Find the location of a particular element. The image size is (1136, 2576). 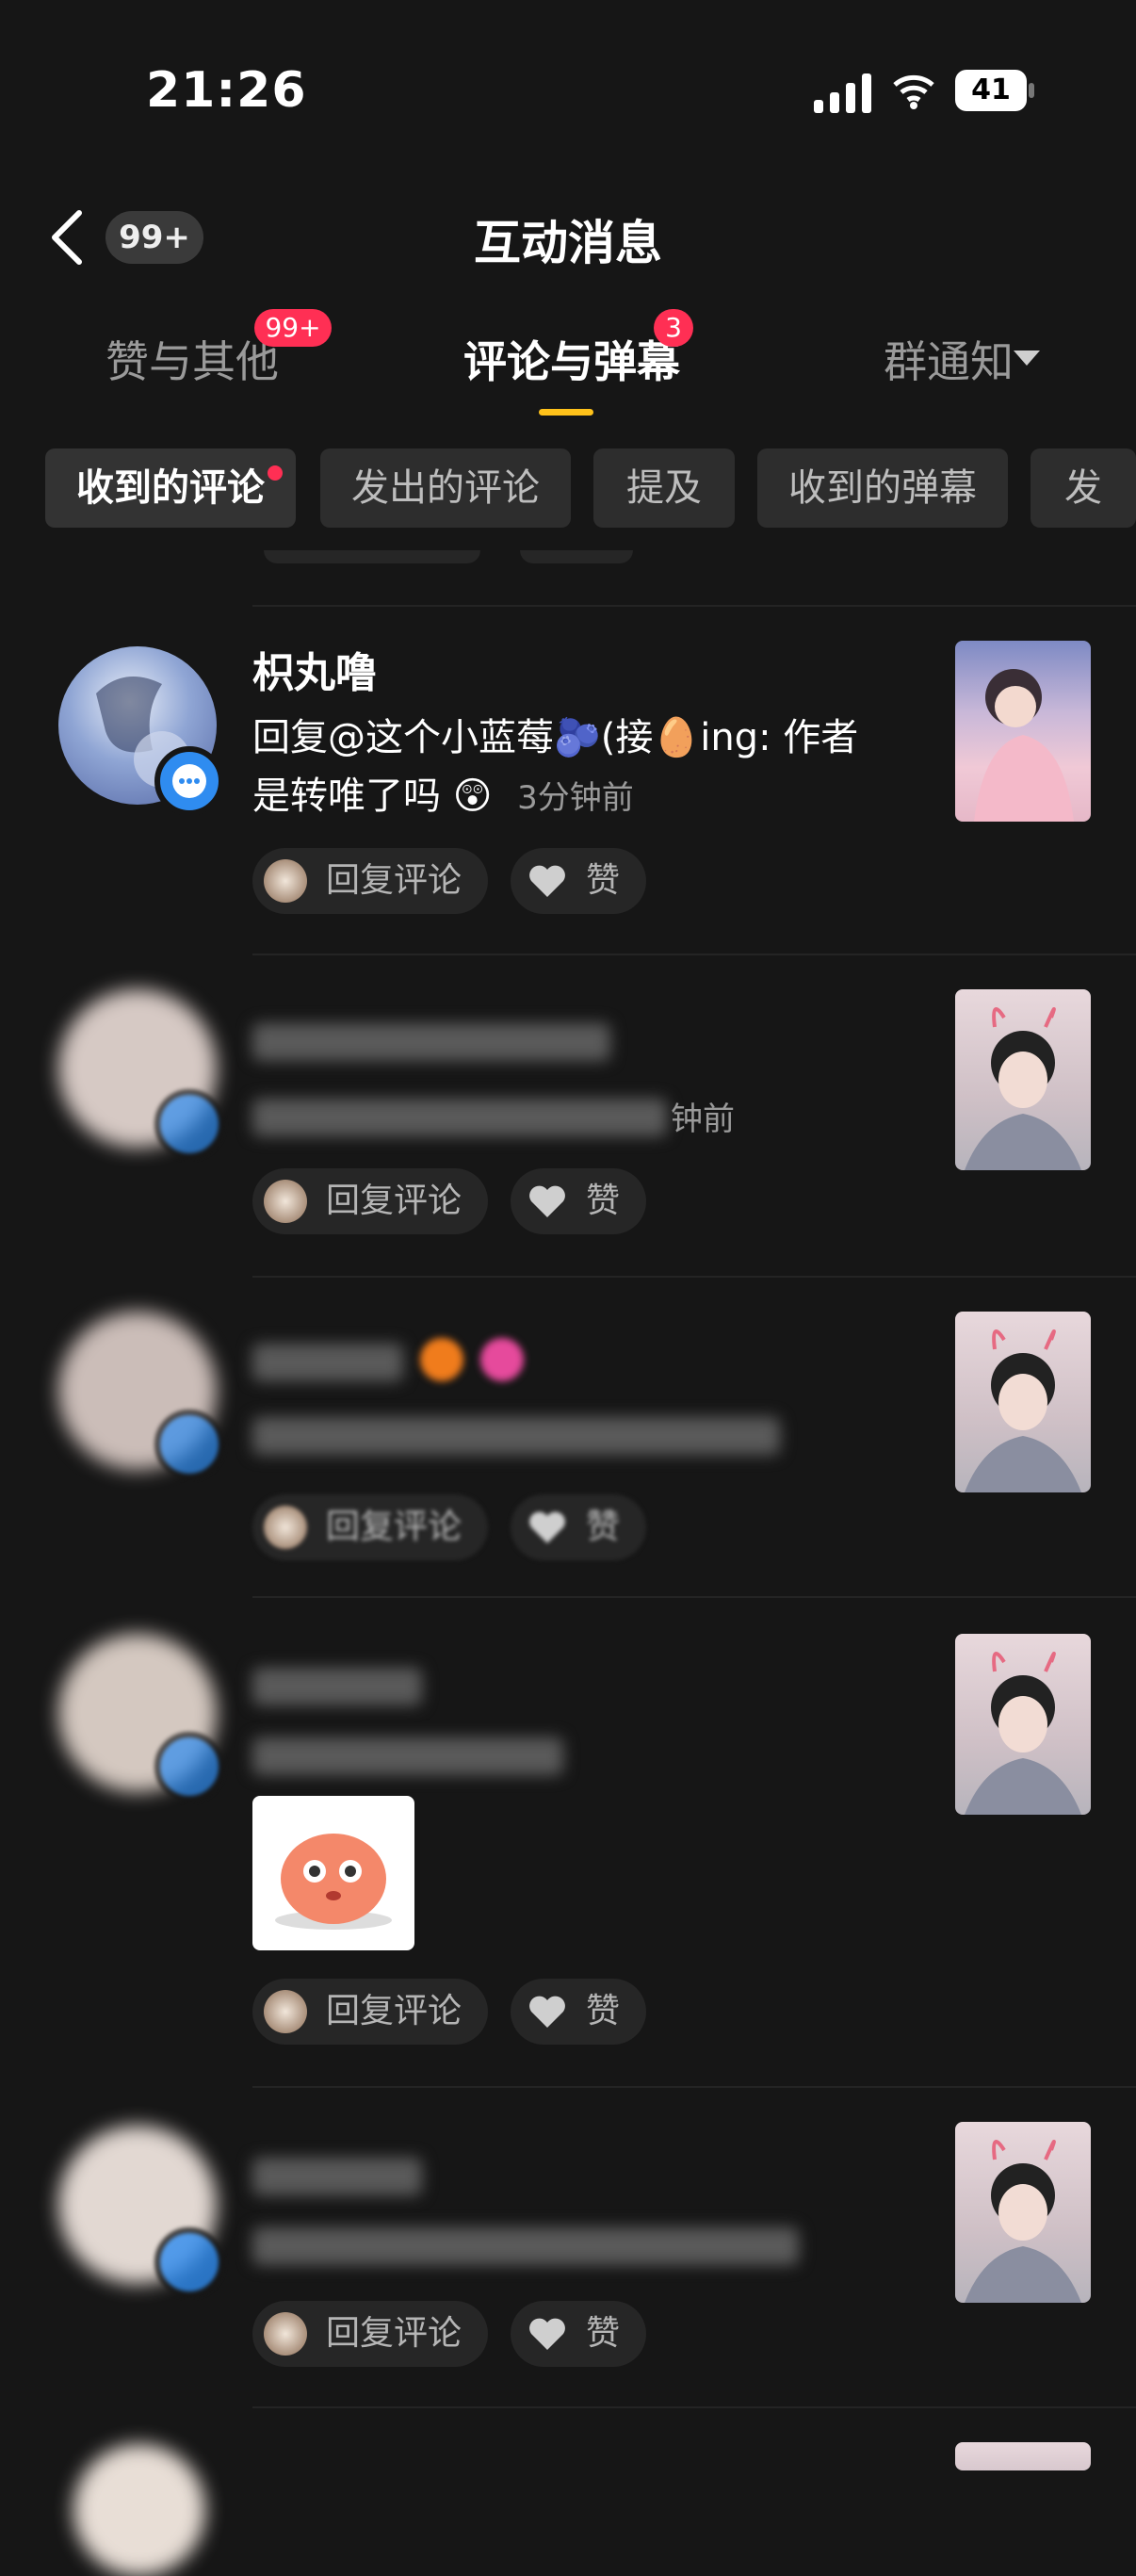

battery-icon: 41 is located at coordinates (994, 91).